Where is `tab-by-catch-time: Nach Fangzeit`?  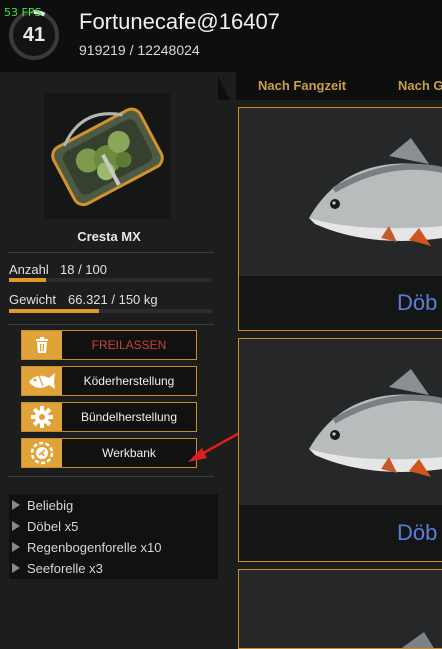 tab-by-catch-time: Nach Fangzeit is located at coordinates (302, 85).